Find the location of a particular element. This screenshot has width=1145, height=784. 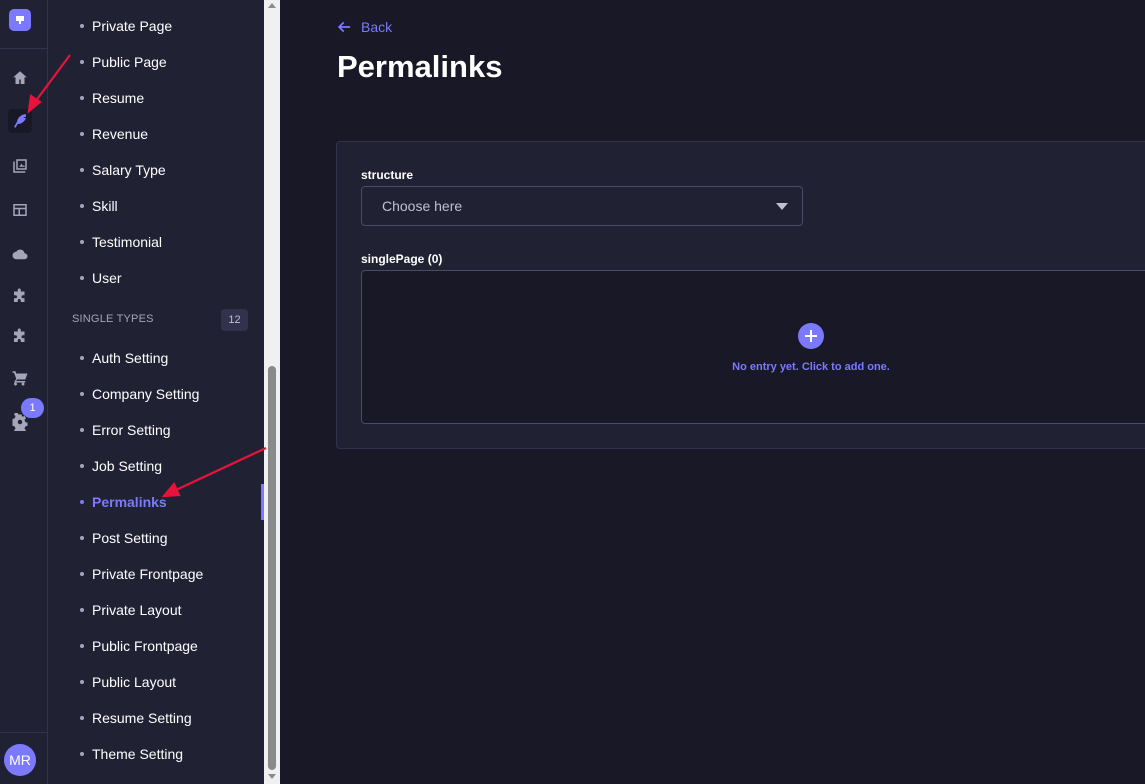

nav-item: Resume is located at coordinates (112, 98).